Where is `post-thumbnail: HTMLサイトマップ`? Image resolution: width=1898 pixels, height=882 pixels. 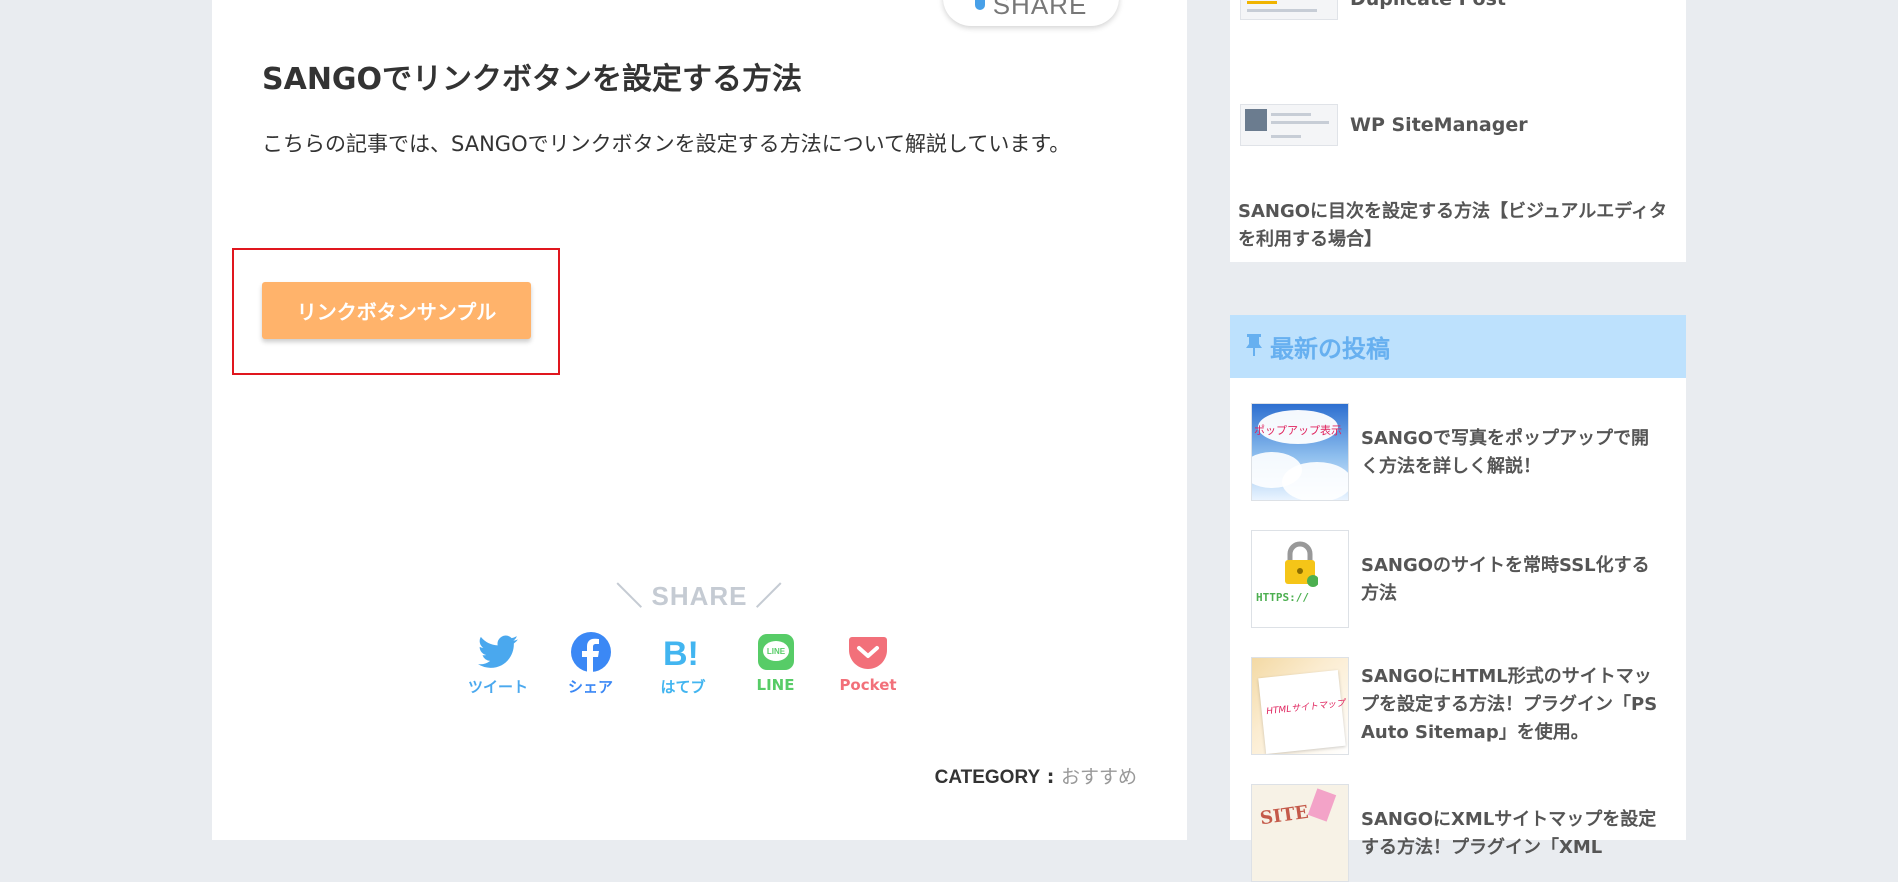
post-thumbnail: HTMLサイトマップ is located at coordinates (1300, 706).